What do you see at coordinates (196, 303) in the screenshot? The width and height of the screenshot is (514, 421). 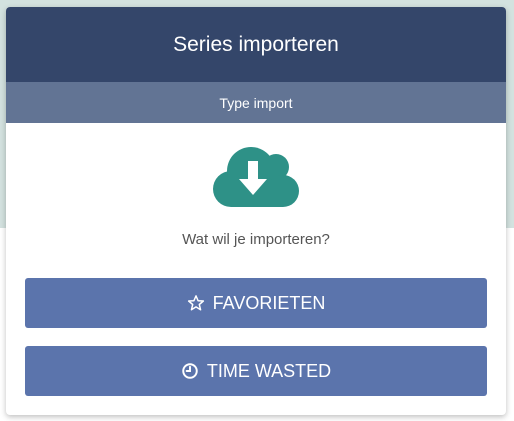 I see `star-icon` at bounding box center [196, 303].